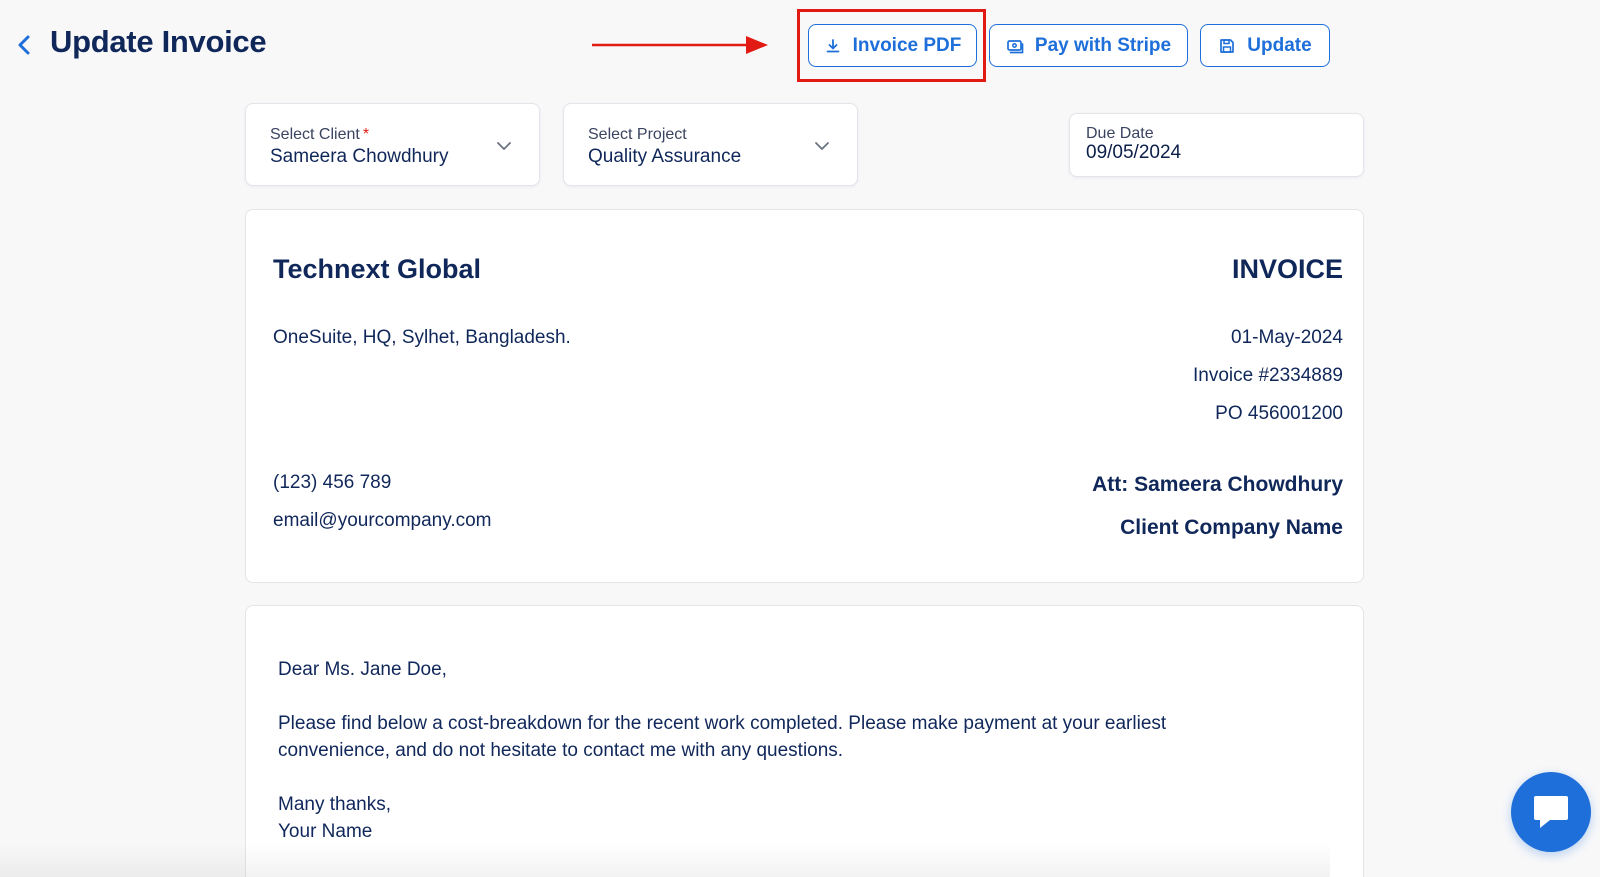 This screenshot has height=877, width=1600. I want to click on select-client-dropdown: Select Client * Sameera Chowdhury, so click(392, 144).